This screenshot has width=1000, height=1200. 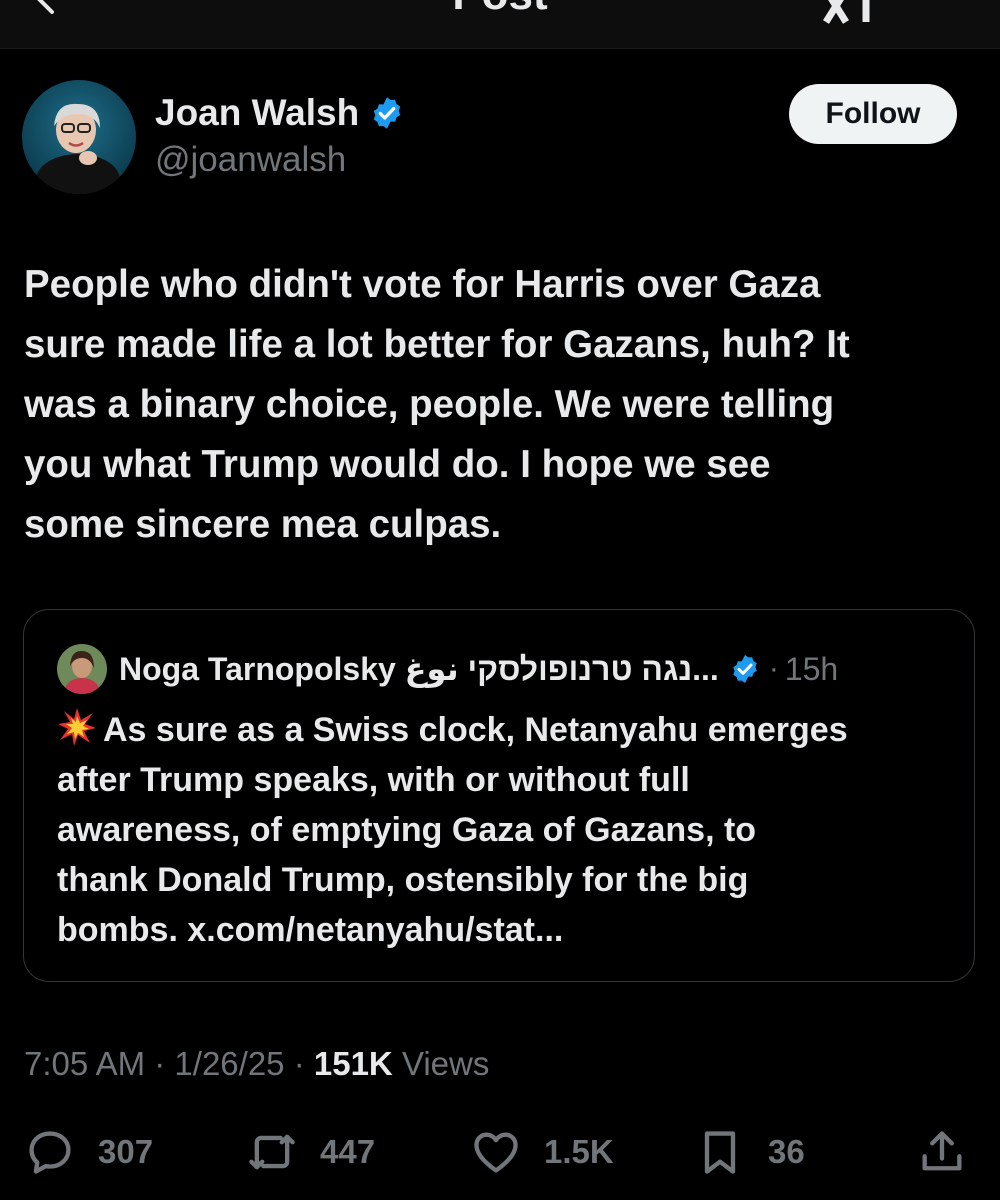 What do you see at coordinates (579, 1151) in the screenshot?
I see `like-count: 1.5K` at bounding box center [579, 1151].